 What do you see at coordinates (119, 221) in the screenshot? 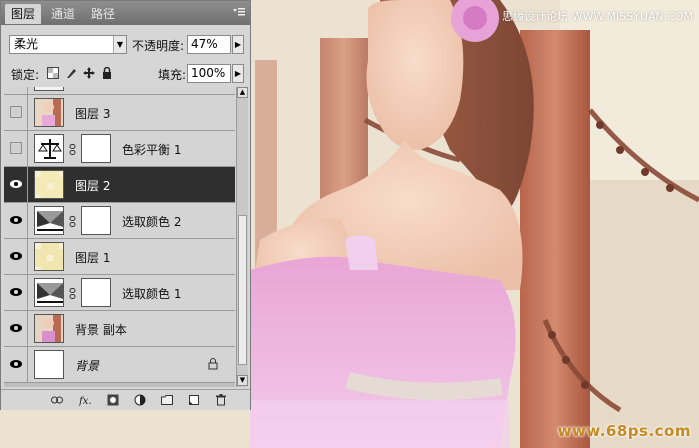
I see `layer-row-selective-color-2: 选取颜色 2` at bounding box center [119, 221].